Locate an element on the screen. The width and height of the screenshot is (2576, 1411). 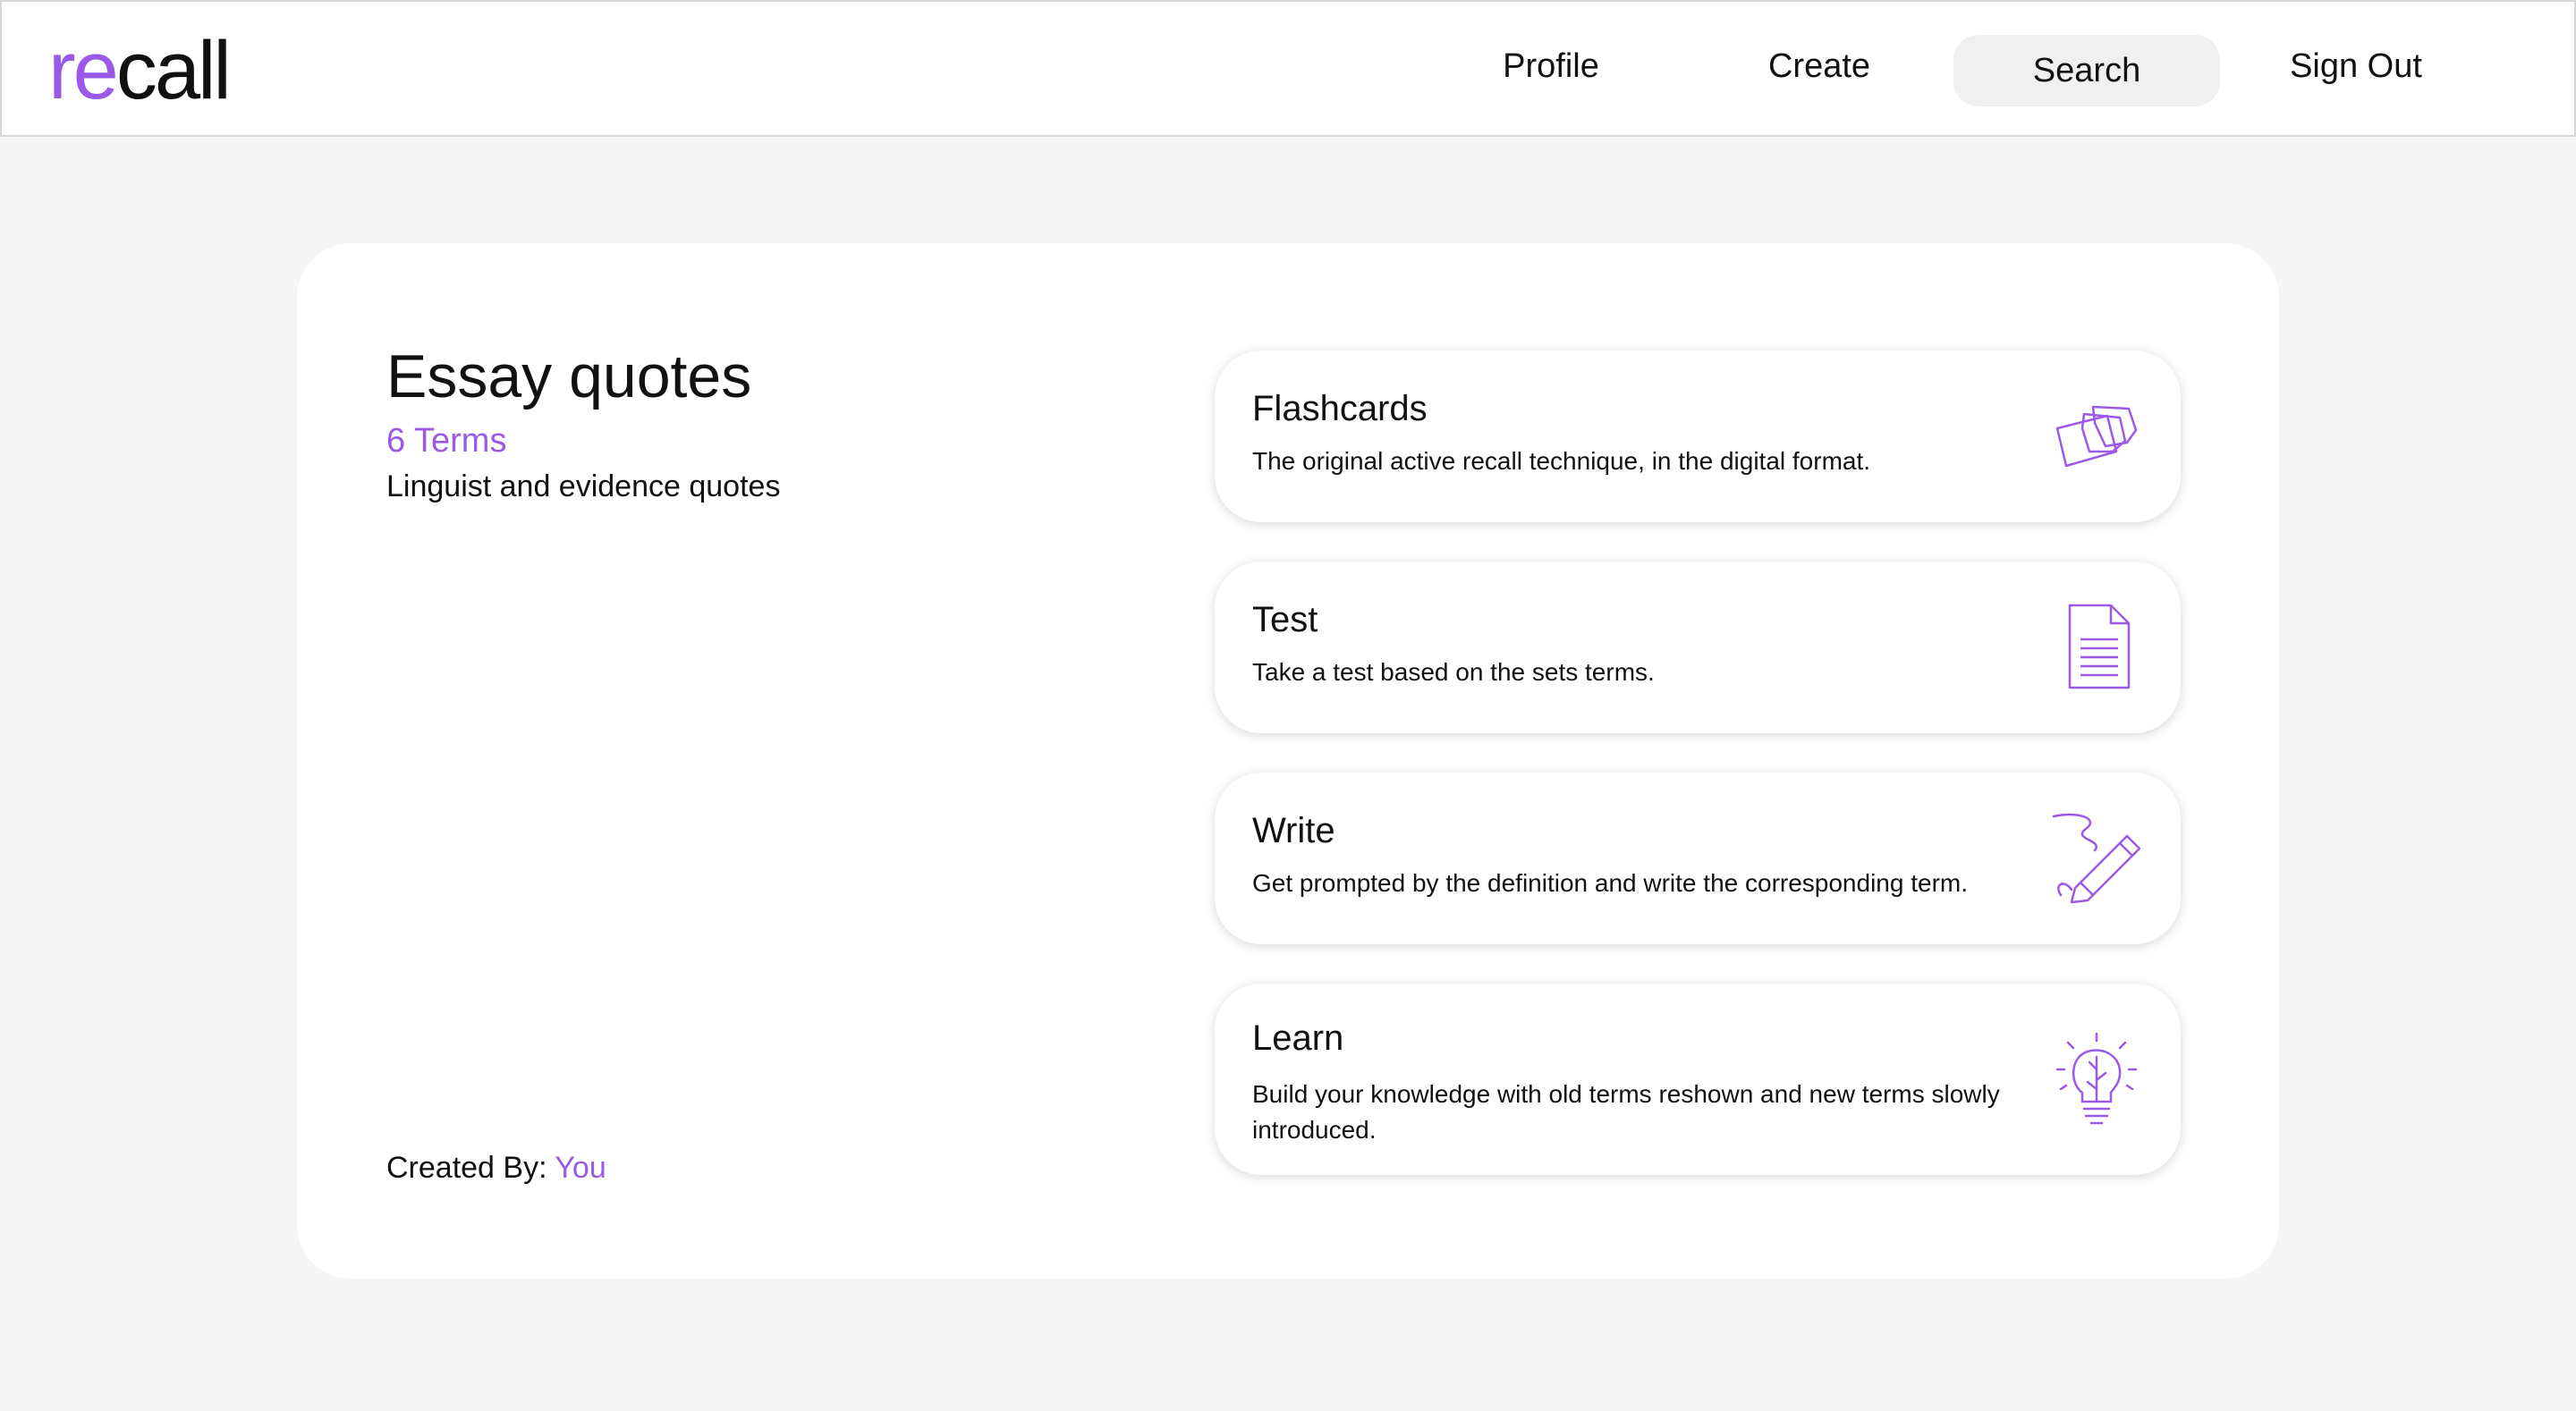
mode-title: Learn is located at coordinates (1298, 1038).